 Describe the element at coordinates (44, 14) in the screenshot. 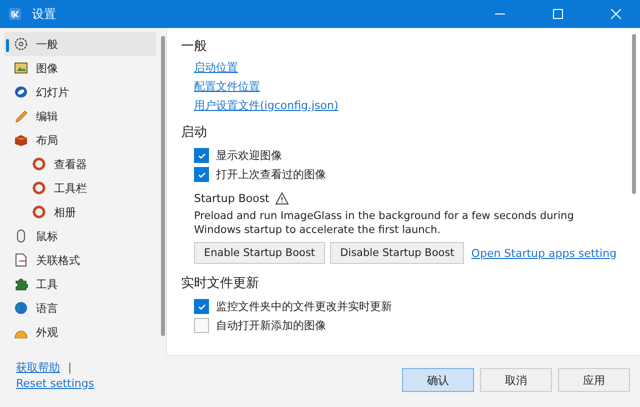

I see `window-title: 设置` at that location.